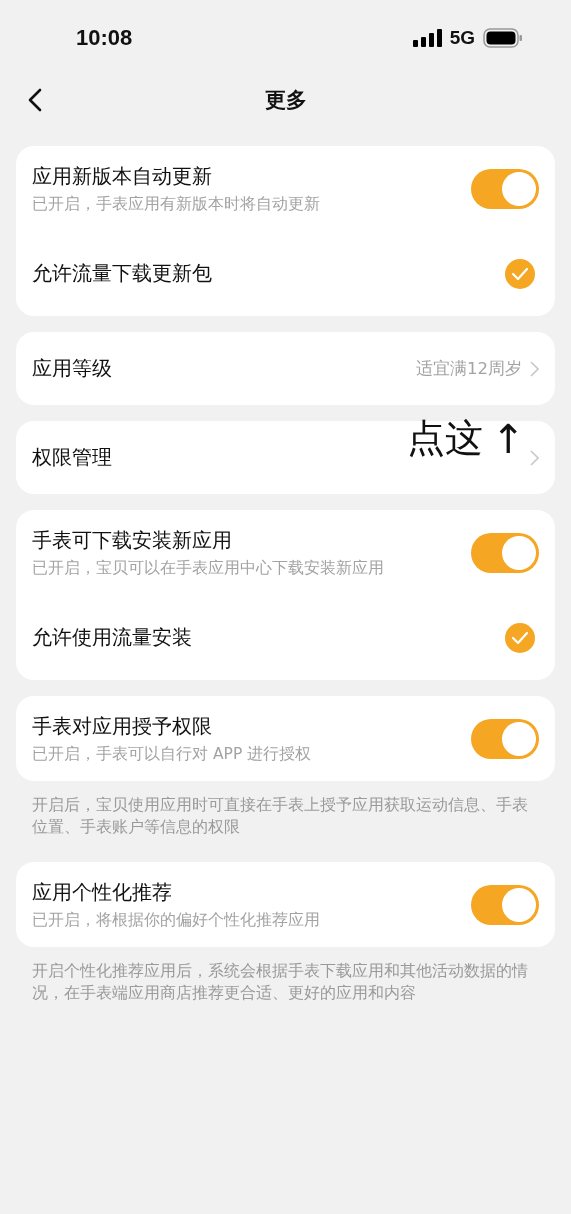 Image resolution: width=571 pixels, height=1214 pixels. I want to click on annotation-arrow: ↑, so click(508, 438).